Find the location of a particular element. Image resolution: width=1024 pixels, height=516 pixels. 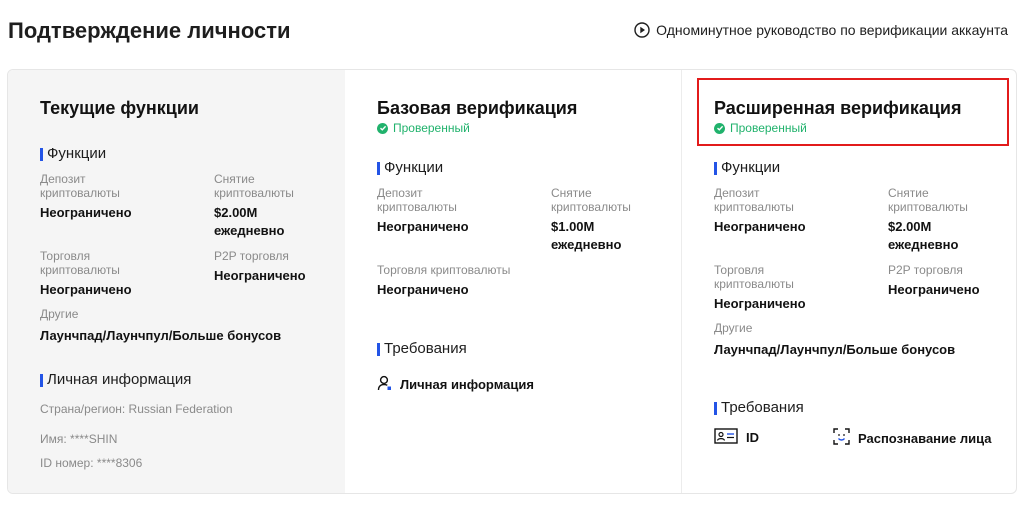

id-card-icon is located at coordinates (726, 437).